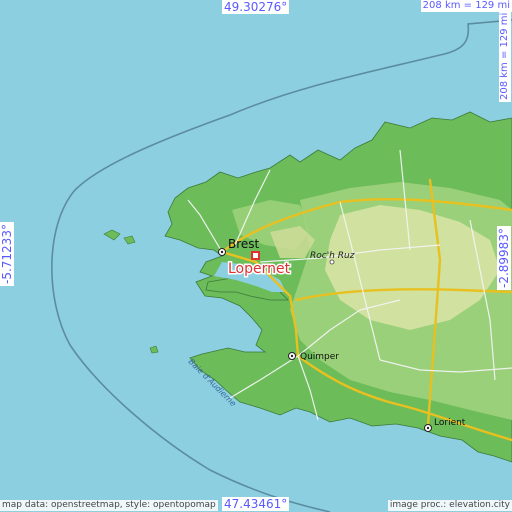 Image resolution: width=512 pixels, height=512 pixels. Describe the element at coordinates (332, 256) in the screenshot. I see `locality-label: Roc'h Ruz` at that location.